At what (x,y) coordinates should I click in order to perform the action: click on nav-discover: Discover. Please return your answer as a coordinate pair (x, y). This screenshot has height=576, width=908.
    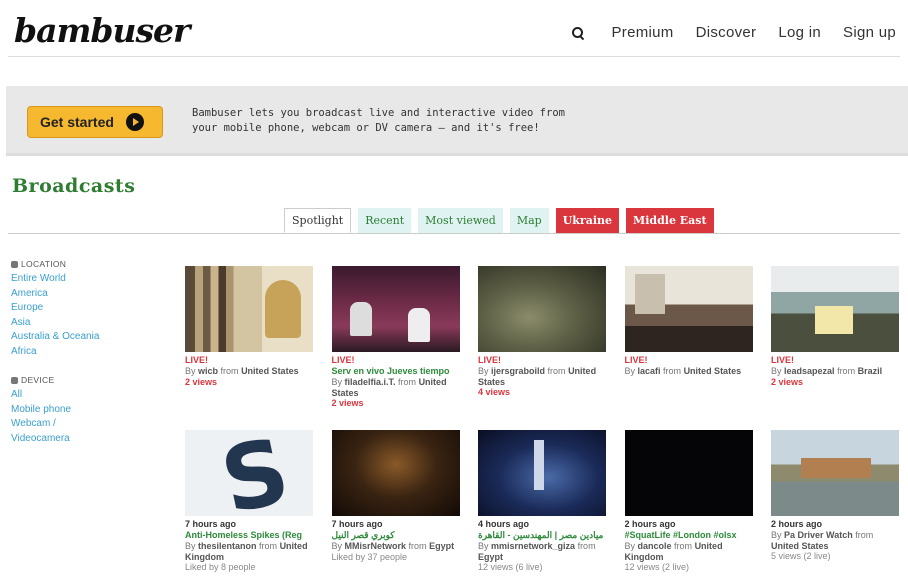
    Looking at the image, I should click on (726, 32).